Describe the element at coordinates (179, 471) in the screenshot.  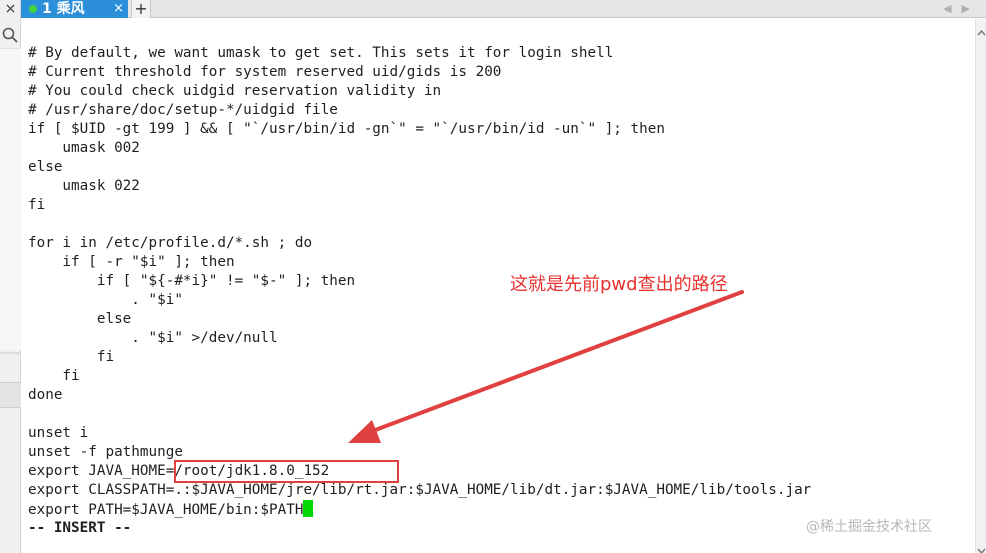
I see `java-home-line: export JAVA_HOME=/root/jdk1.8.0_152` at that location.